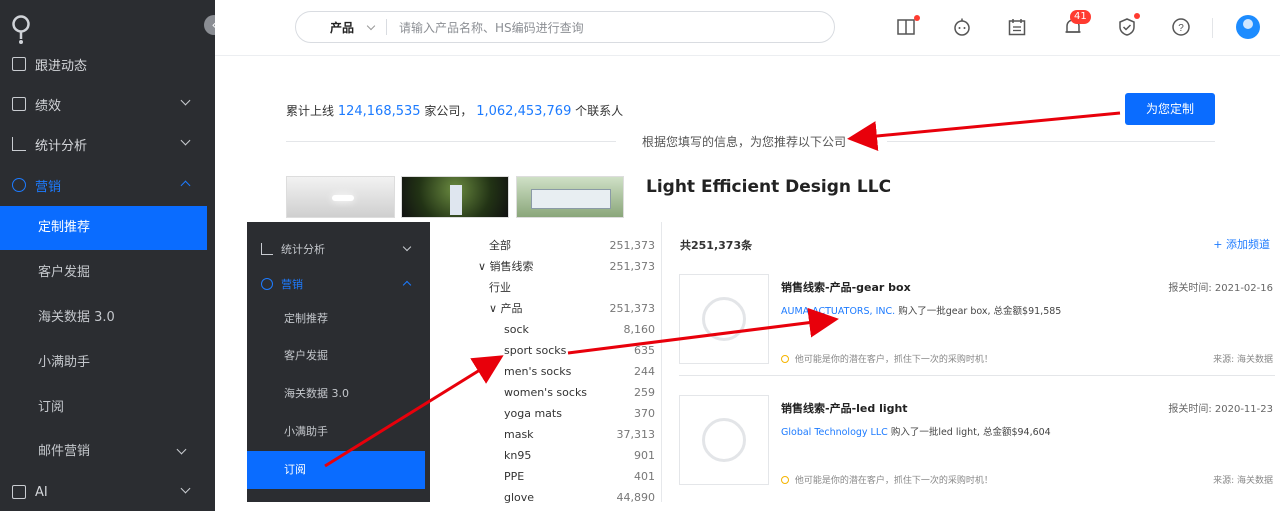 The width and height of the screenshot is (1280, 511). I want to click on tree-row: men's socks 244, so click(565, 372).